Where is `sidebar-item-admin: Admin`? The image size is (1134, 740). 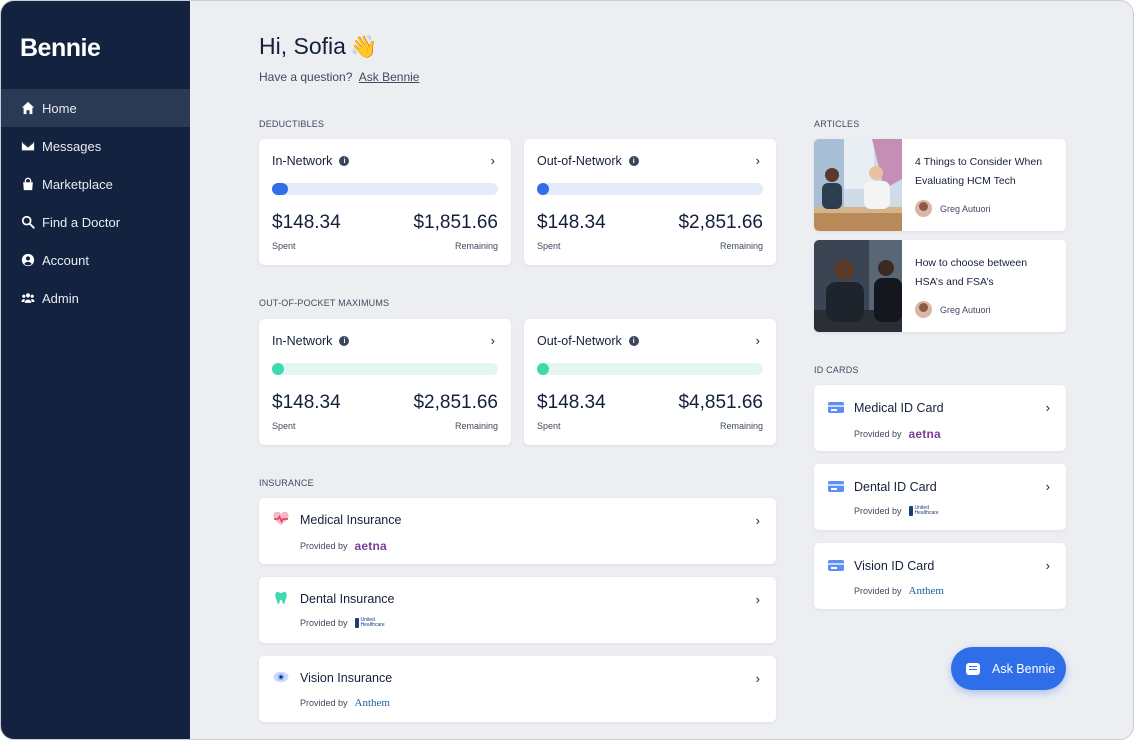
sidebar-item-admin: Admin is located at coordinates (95, 298).